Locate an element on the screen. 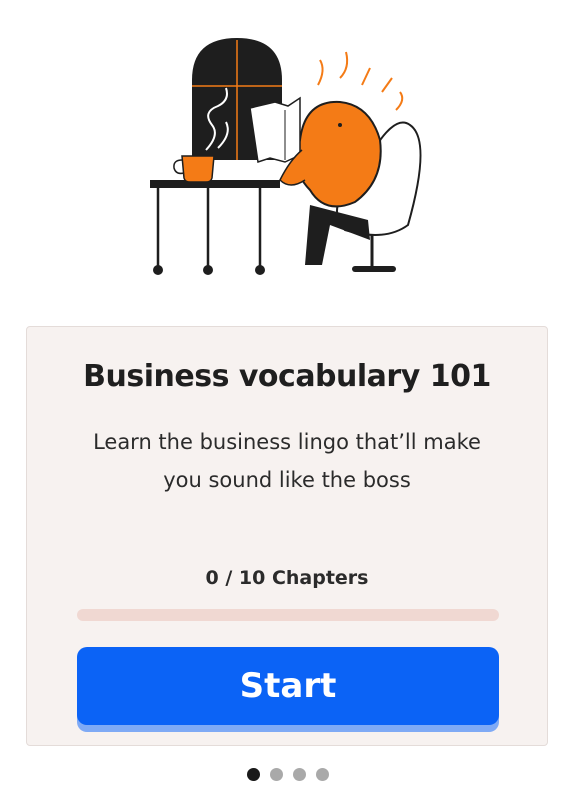 The width and height of the screenshot is (576, 802). course-title: Business vocabulary 101 is located at coordinates (287, 376).